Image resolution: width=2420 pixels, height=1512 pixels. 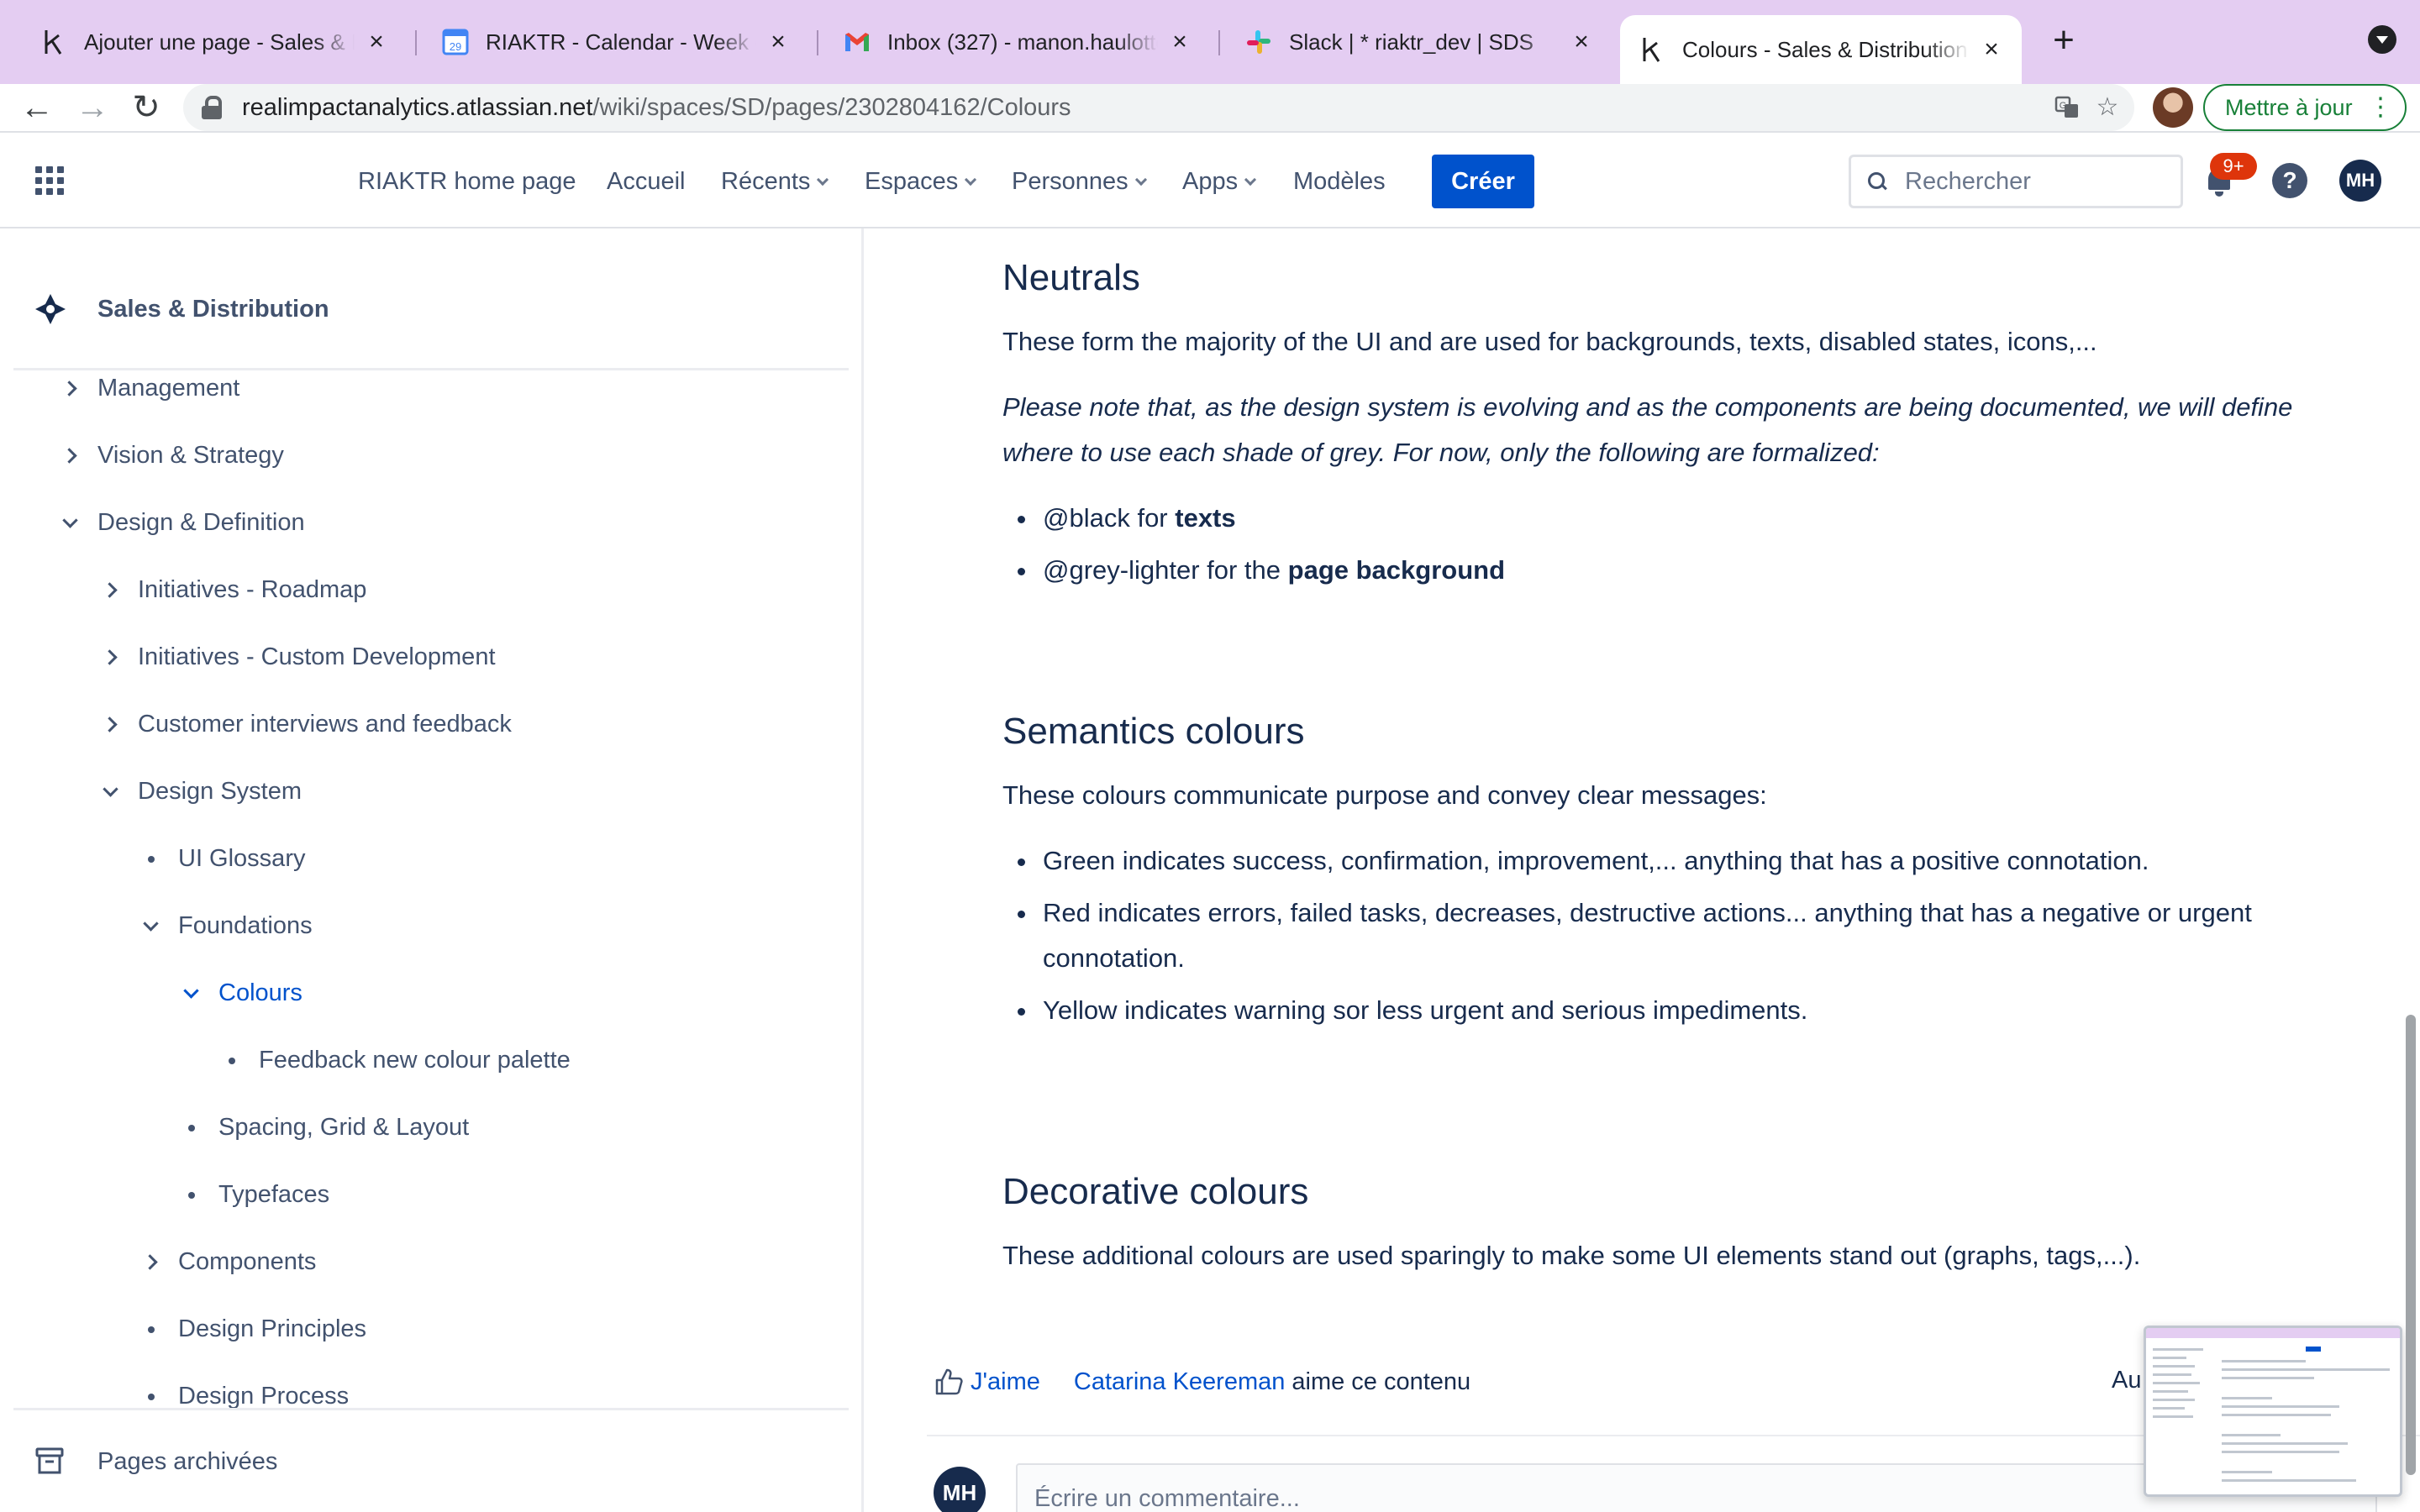 I want to click on list-item: @black for texts, so click(x=1665, y=518).